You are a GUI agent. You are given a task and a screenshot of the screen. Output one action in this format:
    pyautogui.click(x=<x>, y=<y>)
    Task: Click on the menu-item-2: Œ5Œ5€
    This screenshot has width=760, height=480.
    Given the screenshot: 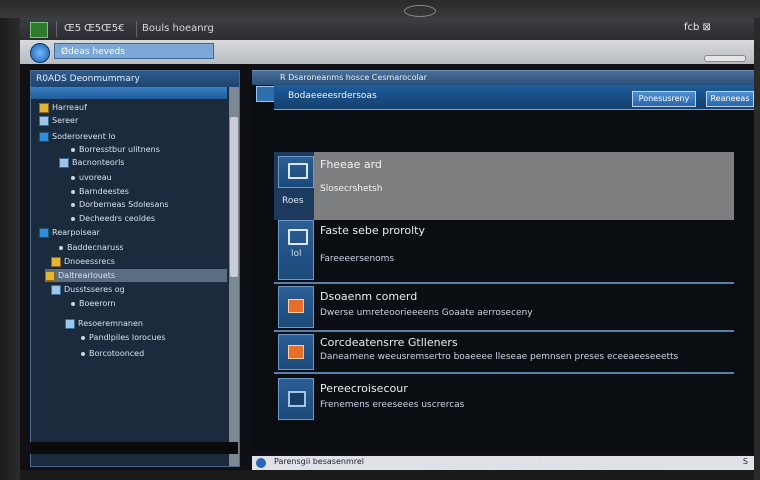 What is the action you would take?
    pyautogui.click(x=104, y=28)
    